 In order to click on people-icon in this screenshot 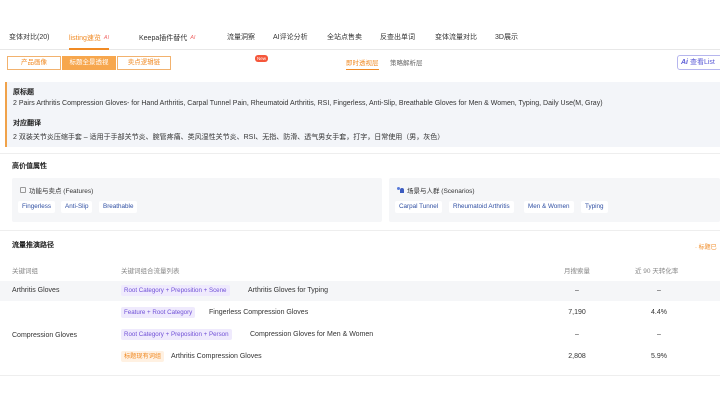, I will do `click(400, 190)`.